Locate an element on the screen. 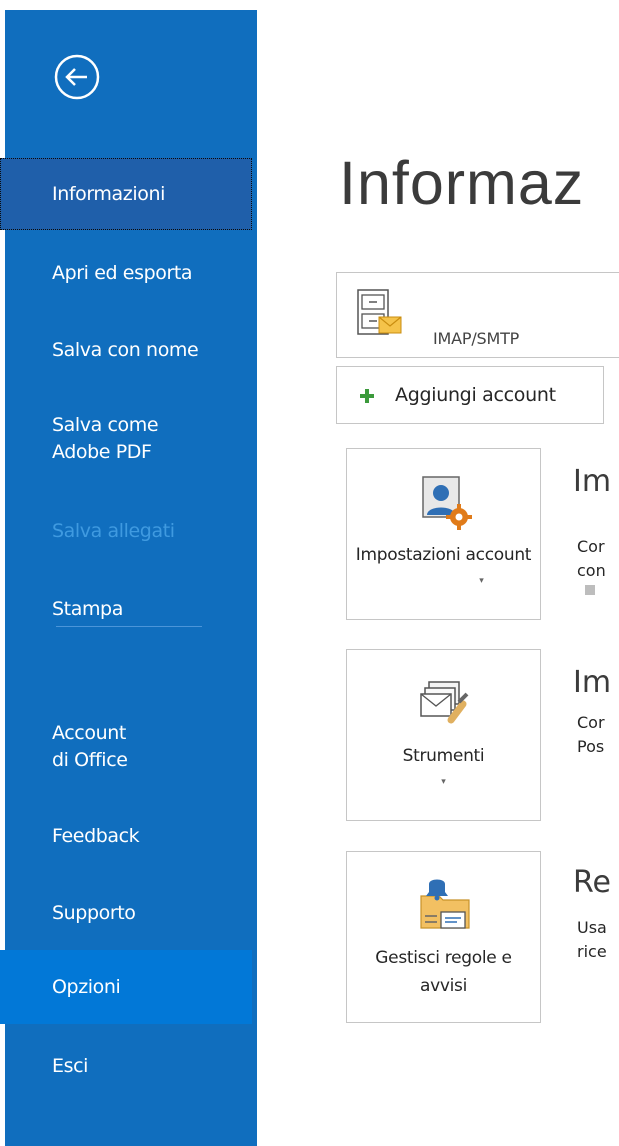  nav-item-account-office: Account di Office is located at coordinates (126, 747).